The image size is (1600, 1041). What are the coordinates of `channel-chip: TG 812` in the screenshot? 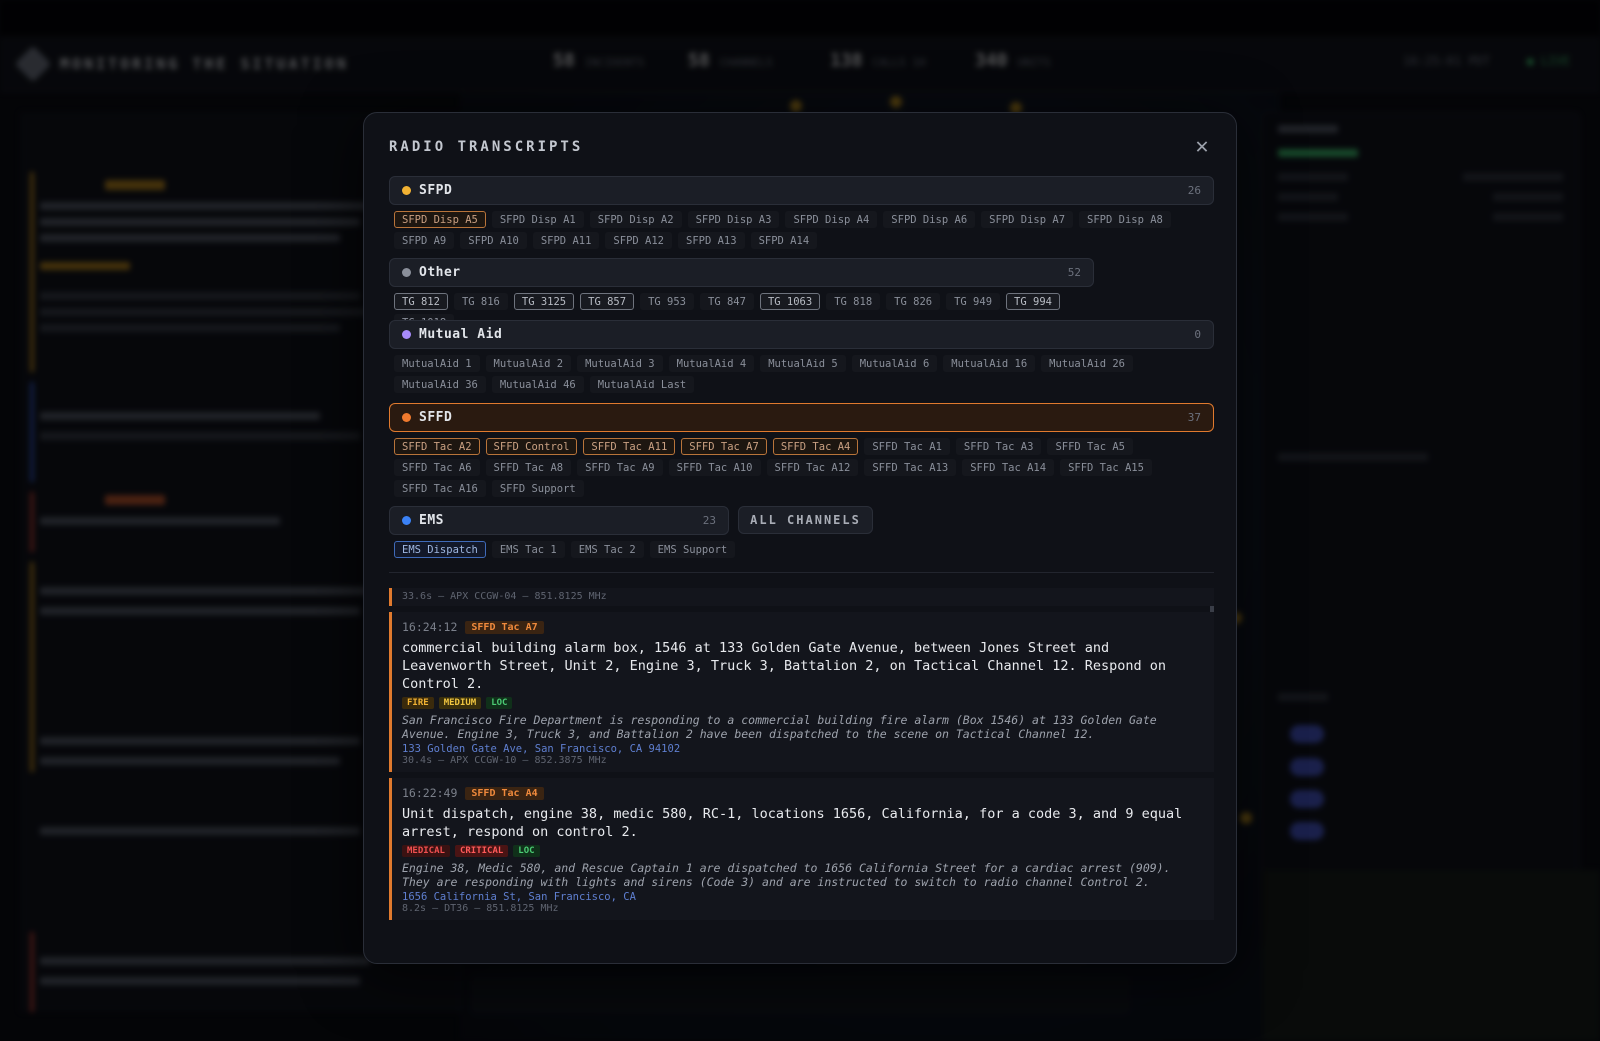 It's located at (421, 301).